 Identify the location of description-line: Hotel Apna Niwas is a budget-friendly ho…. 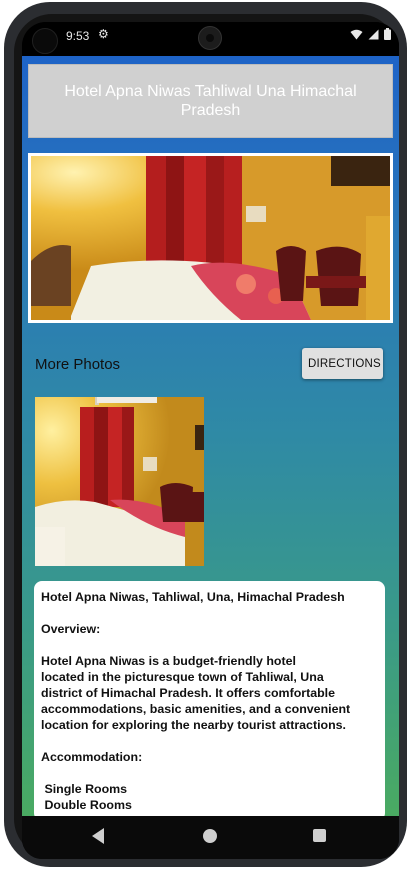
(168, 661).